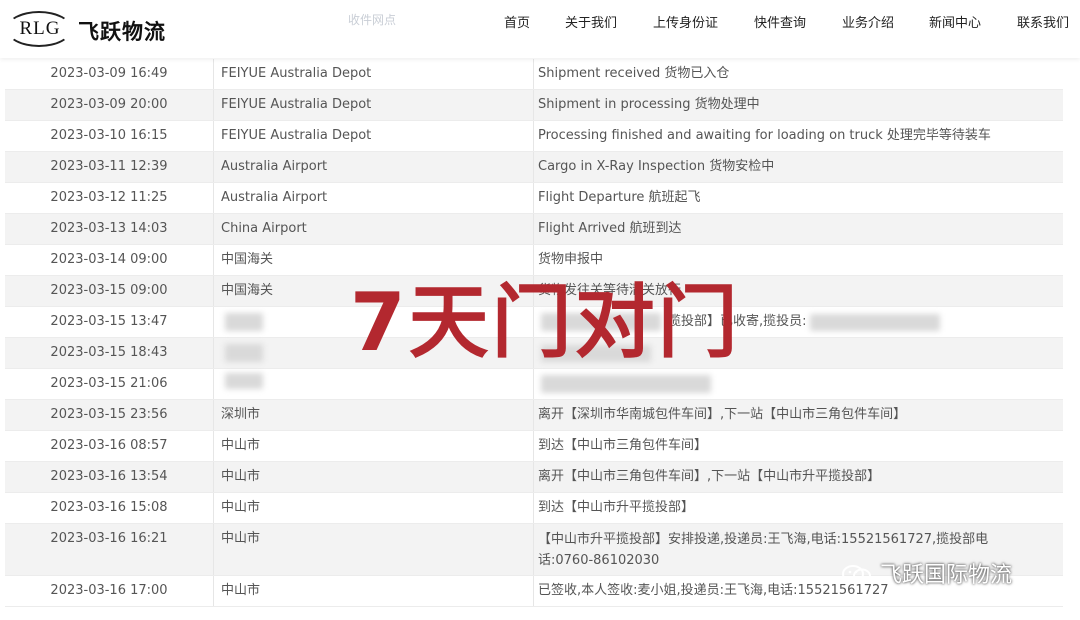  What do you see at coordinates (610, 228) in the screenshot?
I see `row-description: Flight Arrived 航班到达` at bounding box center [610, 228].